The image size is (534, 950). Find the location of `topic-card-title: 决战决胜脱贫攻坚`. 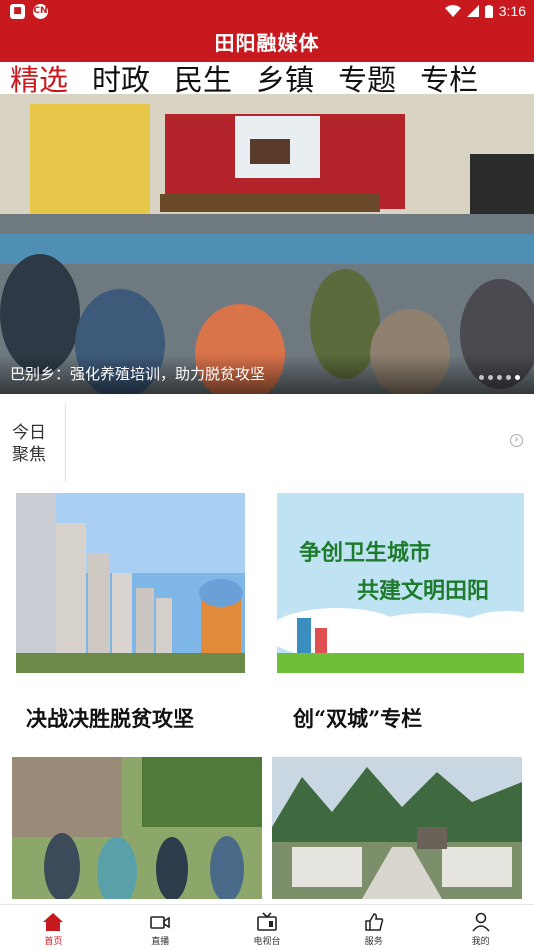

topic-card-title: 决战决胜脱贫攻坚 is located at coordinates (110, 718).